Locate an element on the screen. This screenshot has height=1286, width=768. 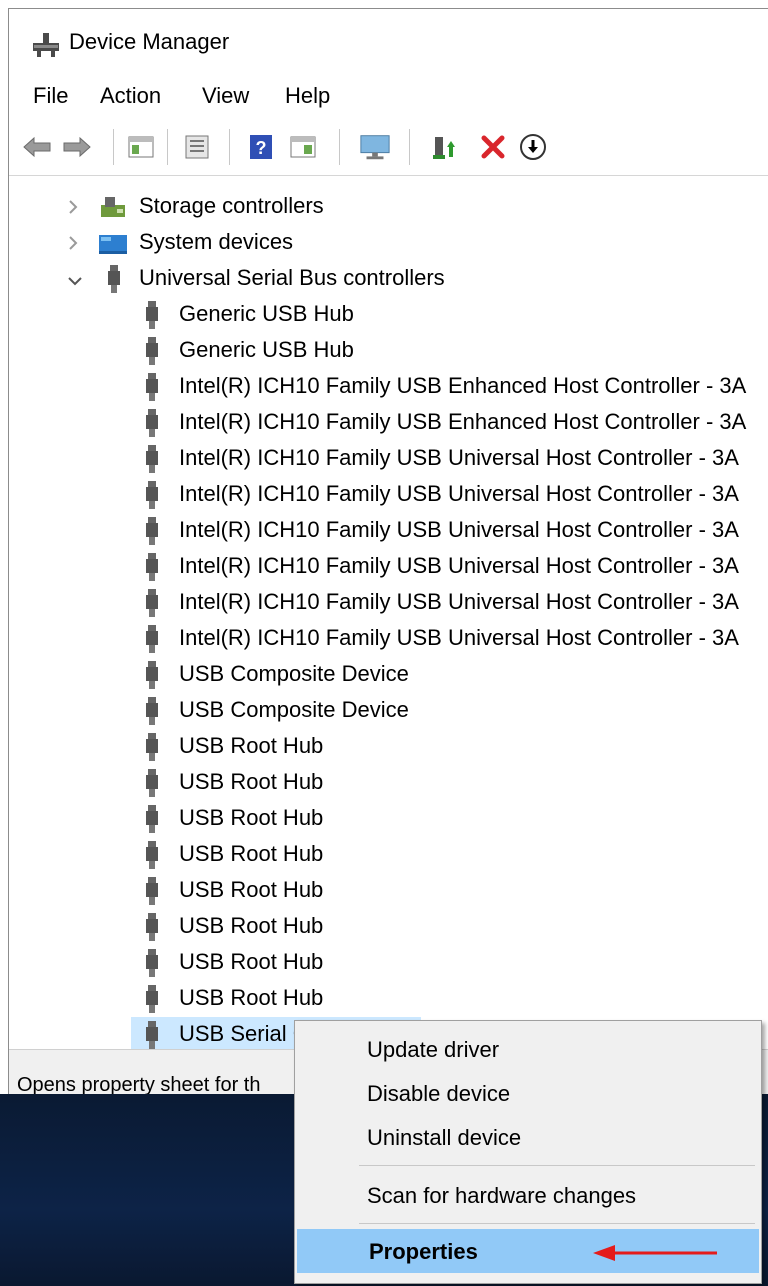
uninstall-icon is located at coordinates (493, 147).